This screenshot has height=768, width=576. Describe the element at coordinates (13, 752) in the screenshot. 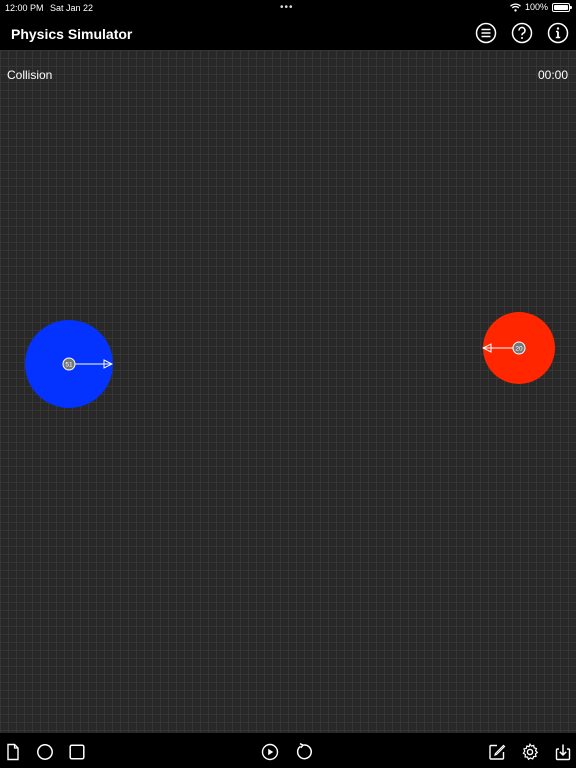

I see `new-document-icon` at that location.